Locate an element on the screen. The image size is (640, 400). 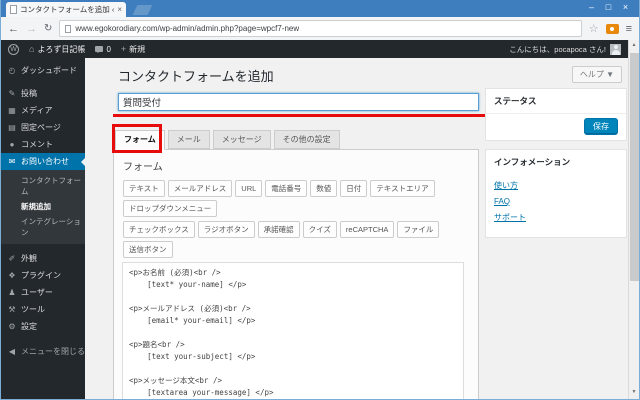
tag-button-number: 数値 is located at coordinates (324, 188).